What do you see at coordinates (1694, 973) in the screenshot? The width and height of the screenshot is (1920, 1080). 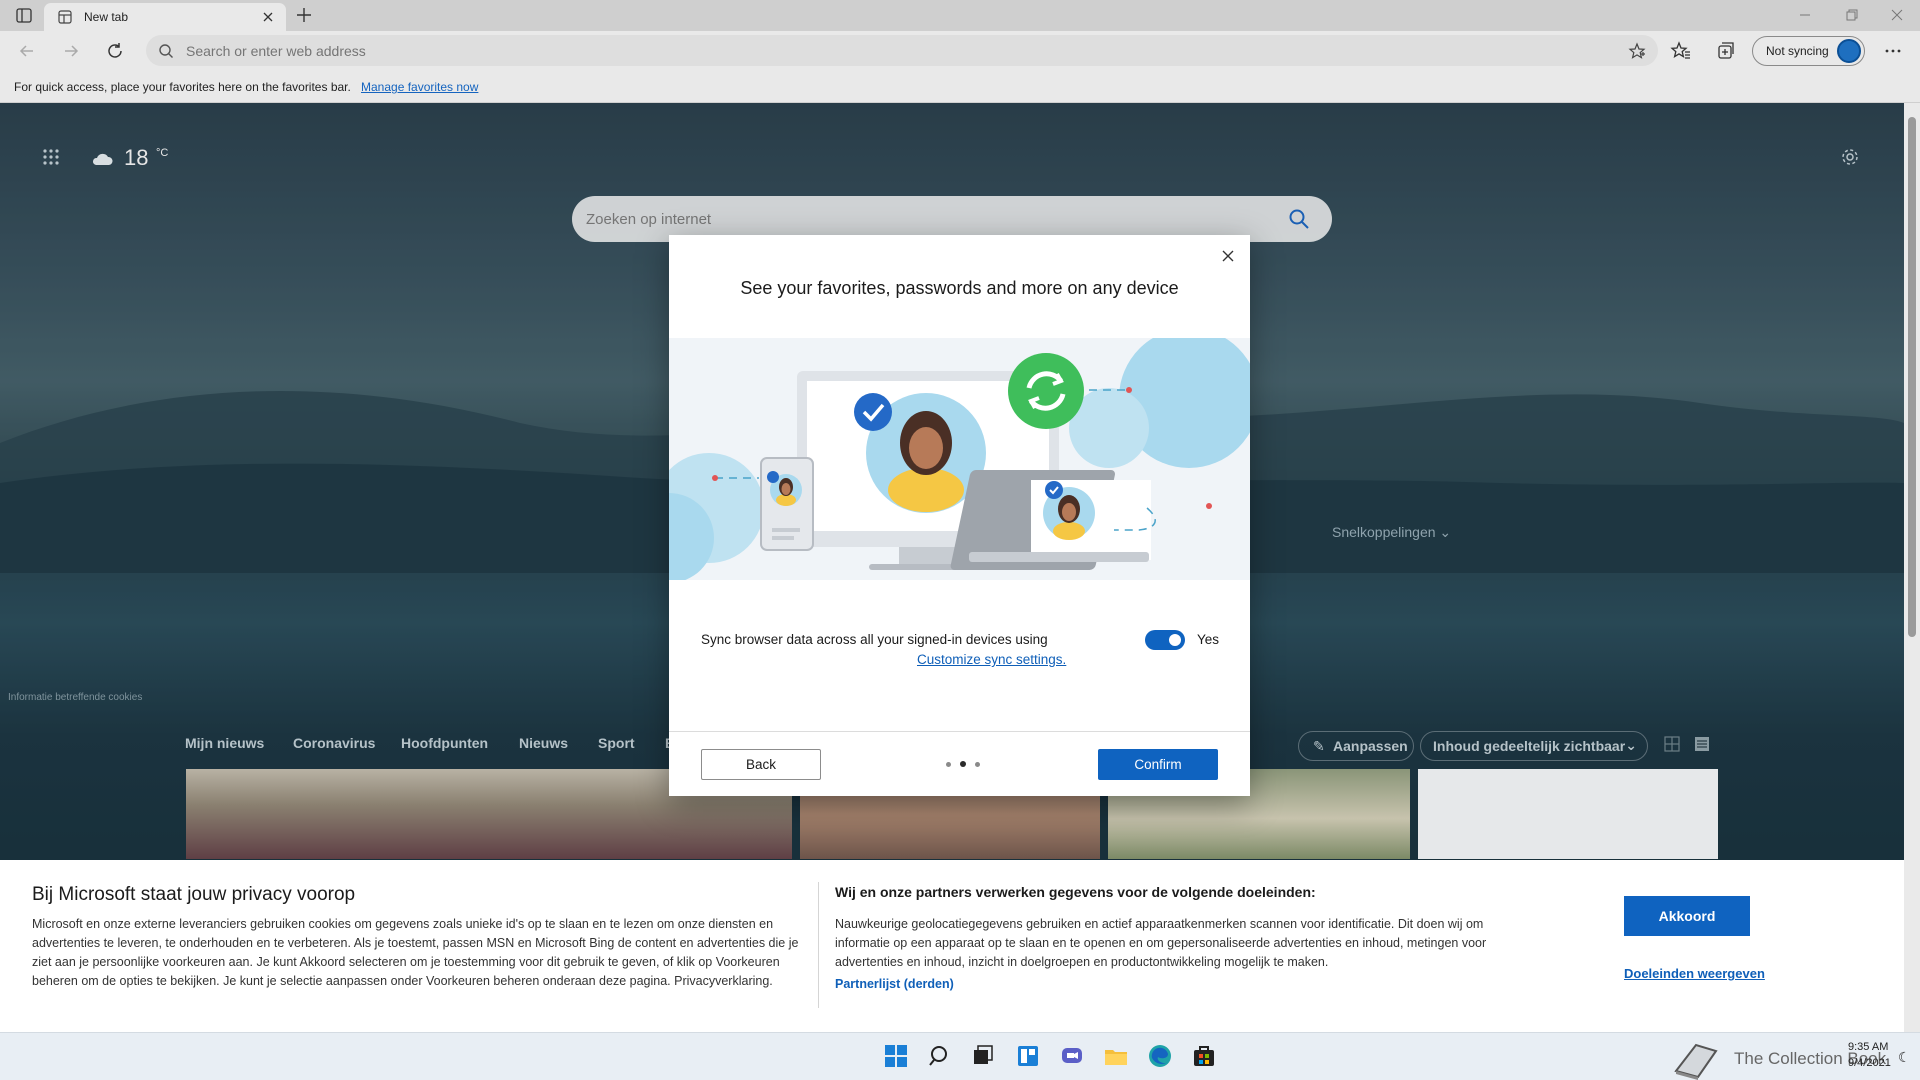 I see `show-purposes-link: Doeleinden weergeven` at bounding box center [1694, 973].